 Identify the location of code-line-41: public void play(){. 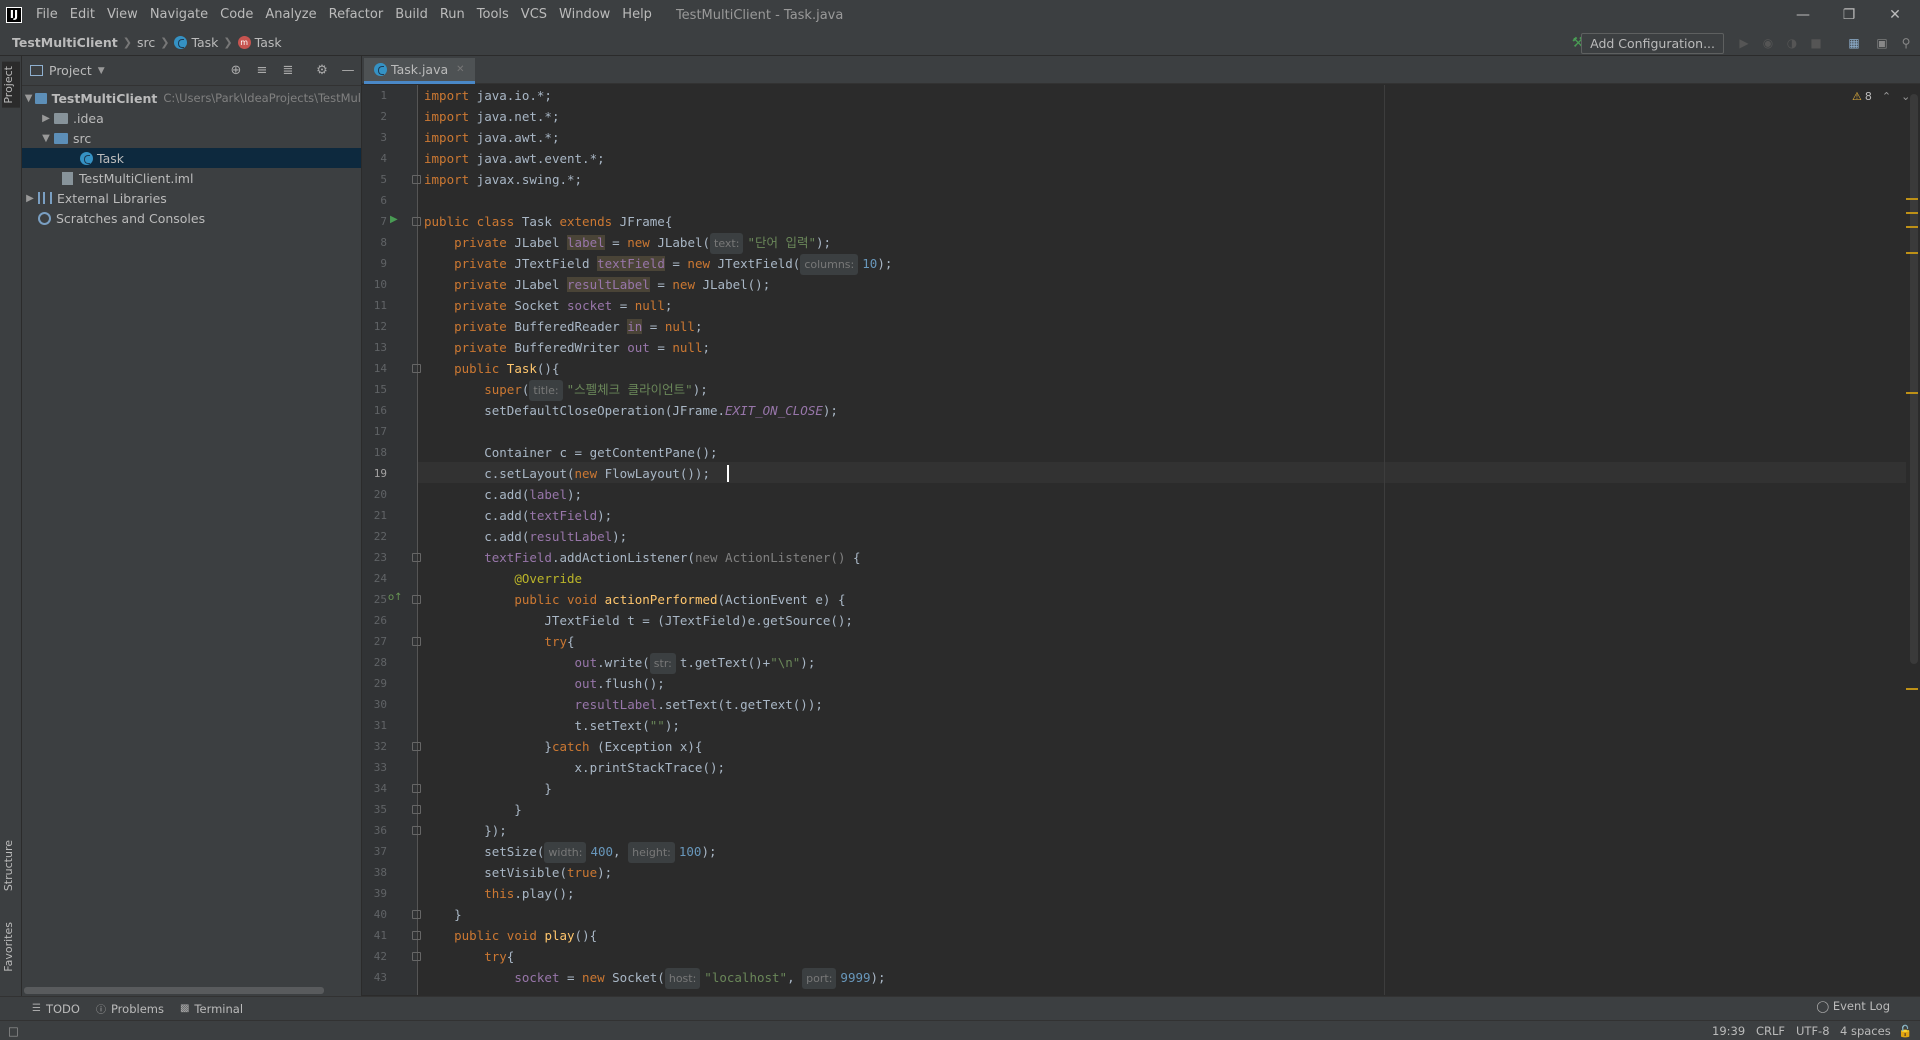
(526, 935).